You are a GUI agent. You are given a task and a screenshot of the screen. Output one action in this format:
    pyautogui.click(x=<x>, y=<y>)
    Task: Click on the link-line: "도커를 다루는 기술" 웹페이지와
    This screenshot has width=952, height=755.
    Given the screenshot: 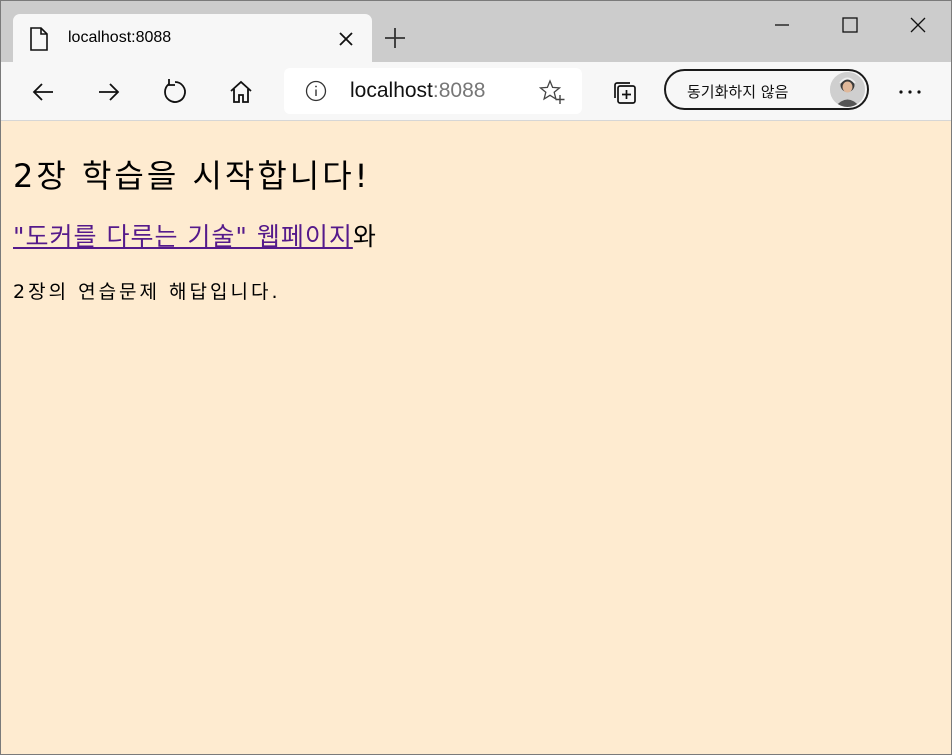 What is the action you would take?
    pyautogui.click(x=195, y=235)
    